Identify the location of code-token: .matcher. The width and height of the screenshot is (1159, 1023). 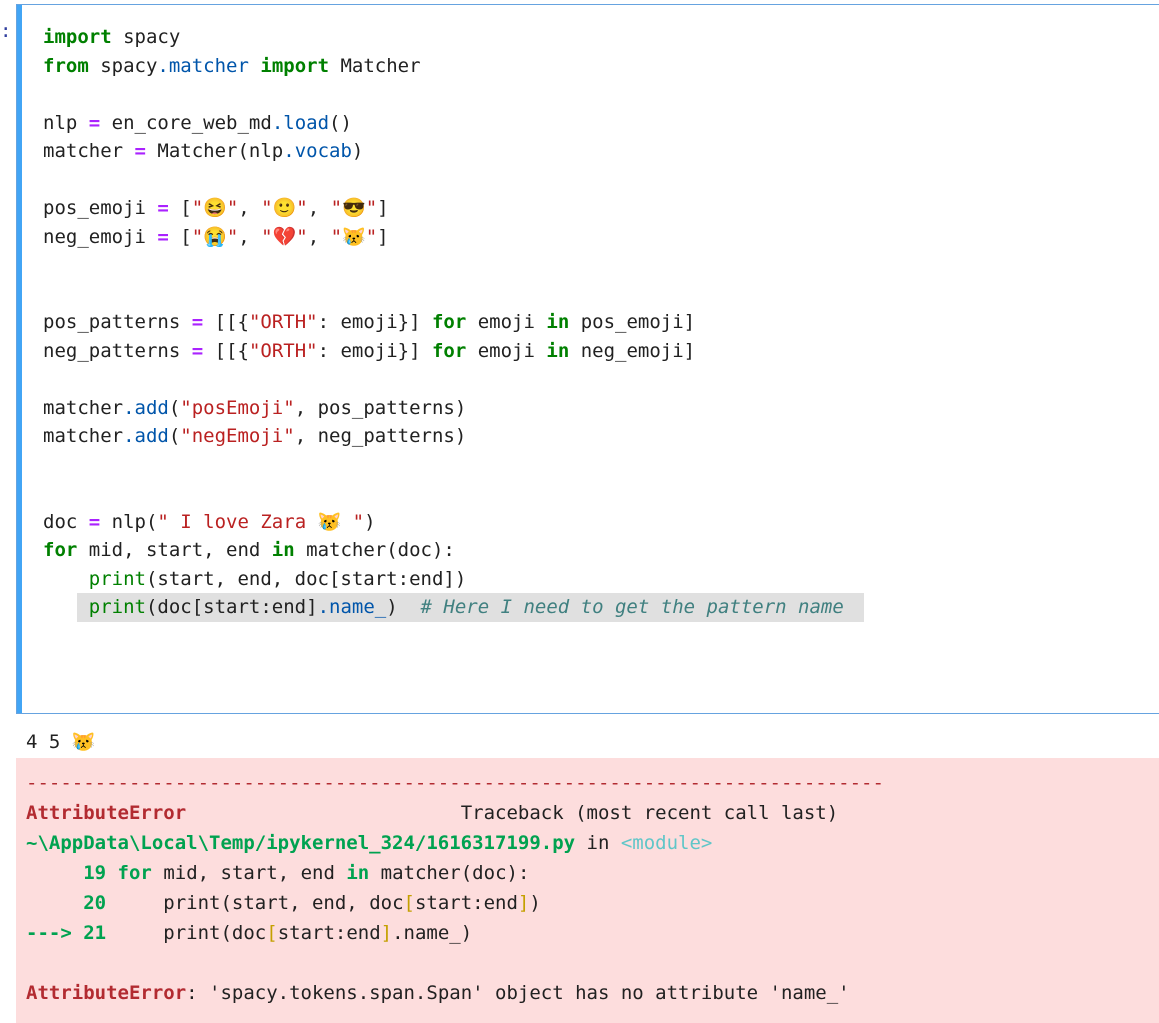
(203, 65).